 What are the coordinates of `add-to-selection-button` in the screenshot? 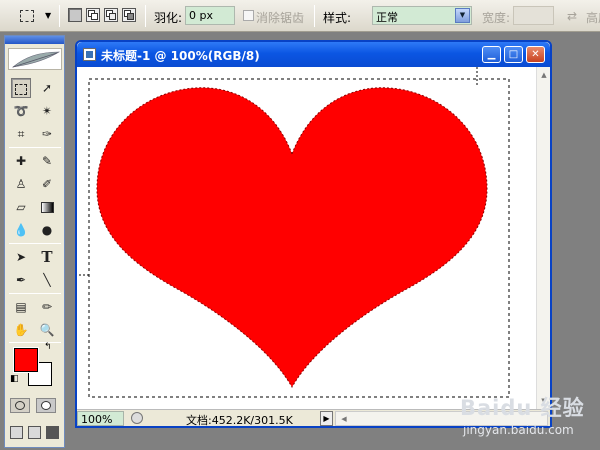 It's located at (93, 15).